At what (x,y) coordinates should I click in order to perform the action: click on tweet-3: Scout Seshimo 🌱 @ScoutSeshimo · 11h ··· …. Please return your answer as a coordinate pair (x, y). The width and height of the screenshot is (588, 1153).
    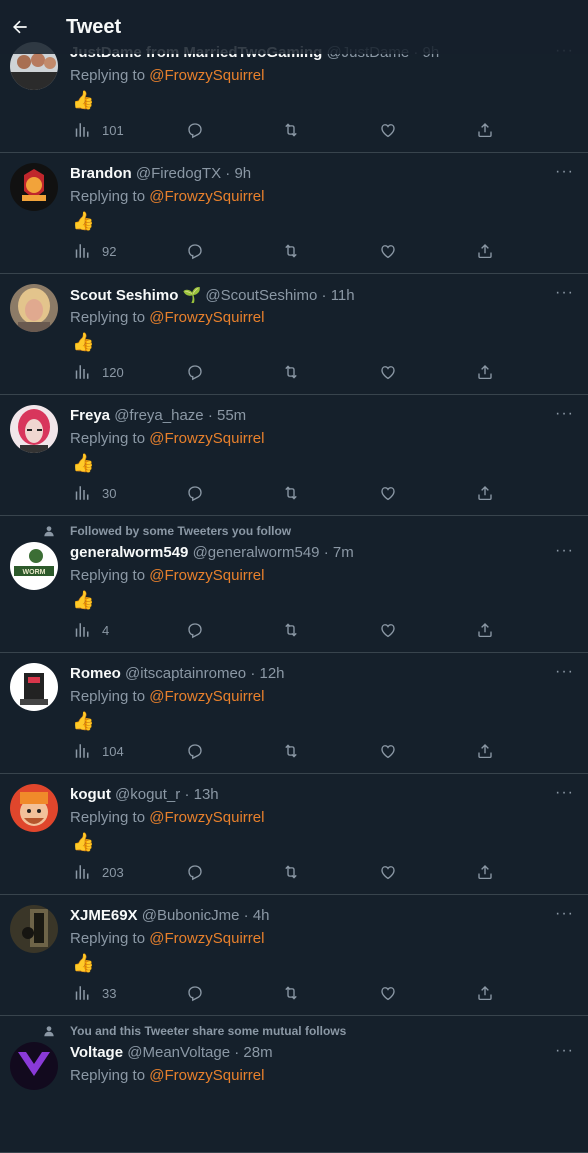
    Looking at the image, I should click on (294, 334).